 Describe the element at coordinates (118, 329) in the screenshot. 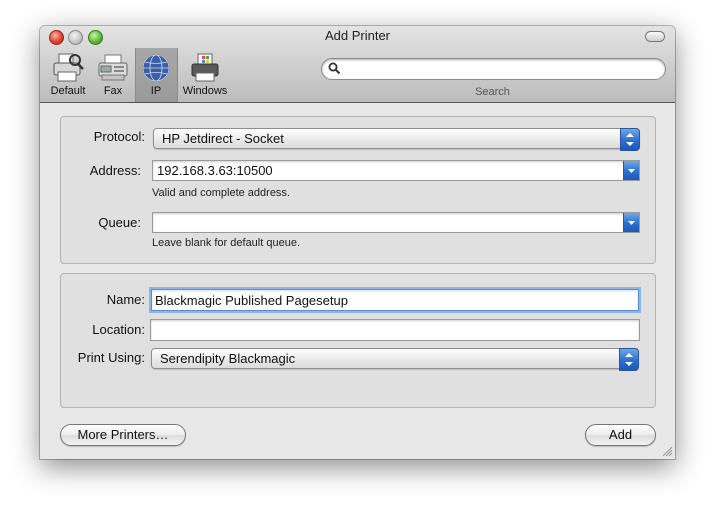

I see `location-label: Location:` at that location.